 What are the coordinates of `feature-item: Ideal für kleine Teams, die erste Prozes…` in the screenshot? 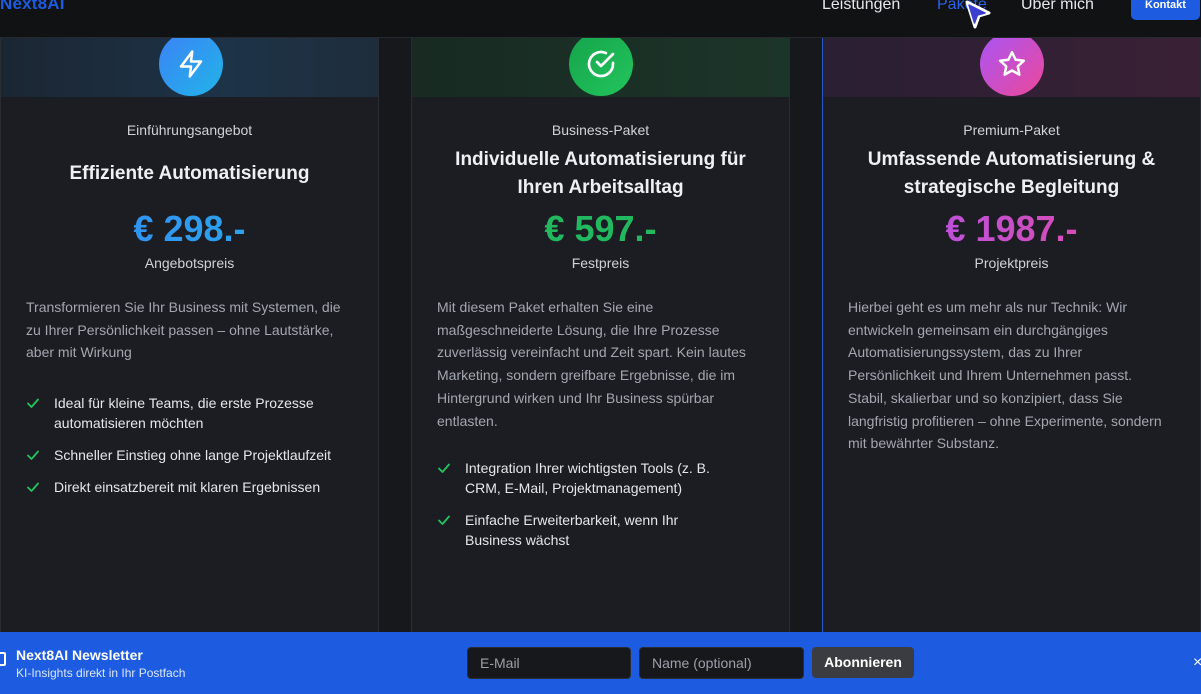 It's located at (186, 413).